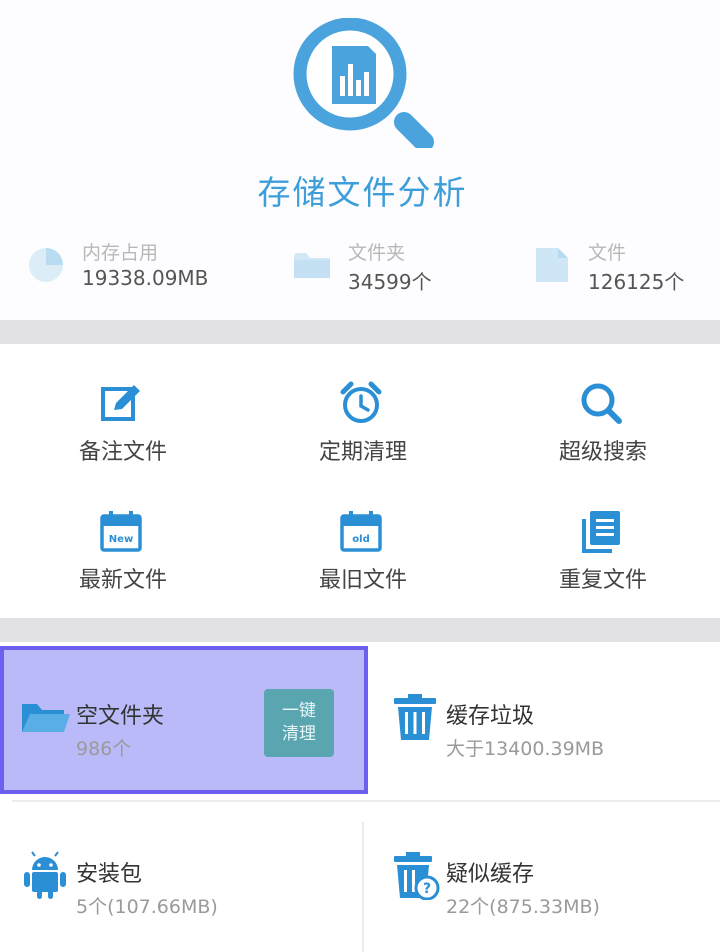 Image resolution: width=720 pixels, height=952 pixels. Describe the element at coordinates (636, 282) in the screenshot. I see `stat-value: 126125个` at that location.